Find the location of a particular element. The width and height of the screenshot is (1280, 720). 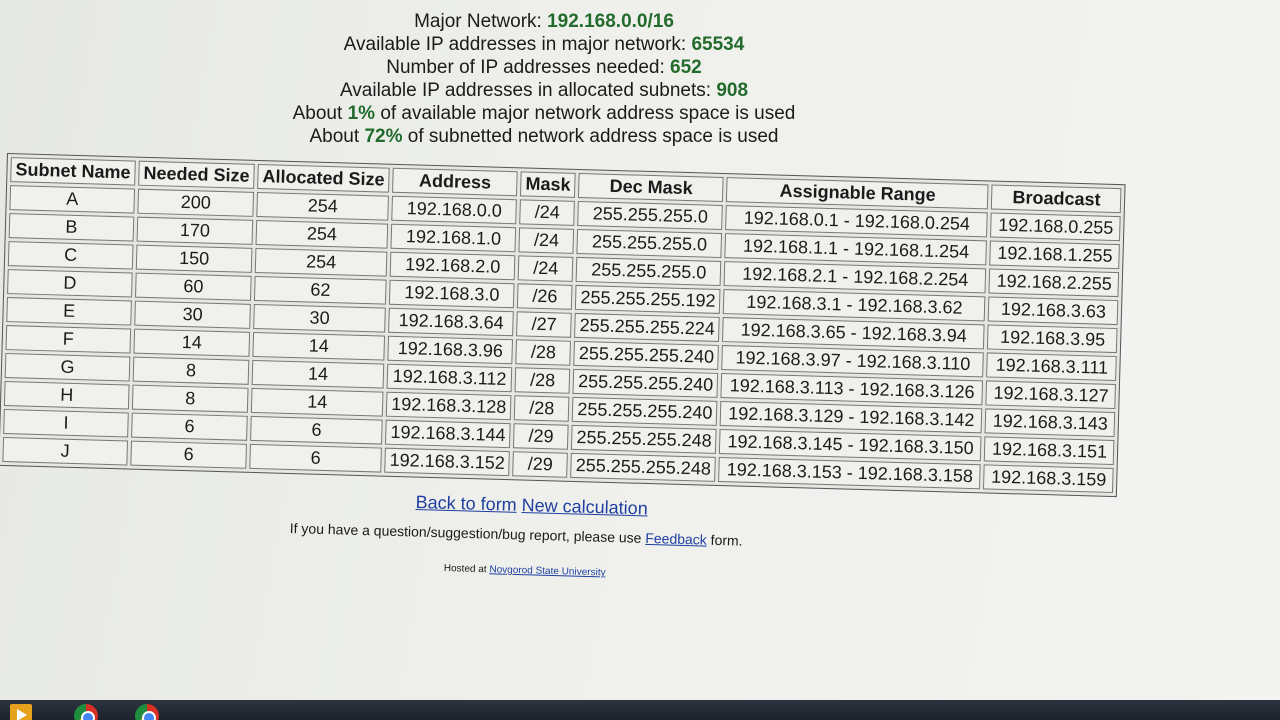

allocated-value: 908 is located at coordinates (732, 90).